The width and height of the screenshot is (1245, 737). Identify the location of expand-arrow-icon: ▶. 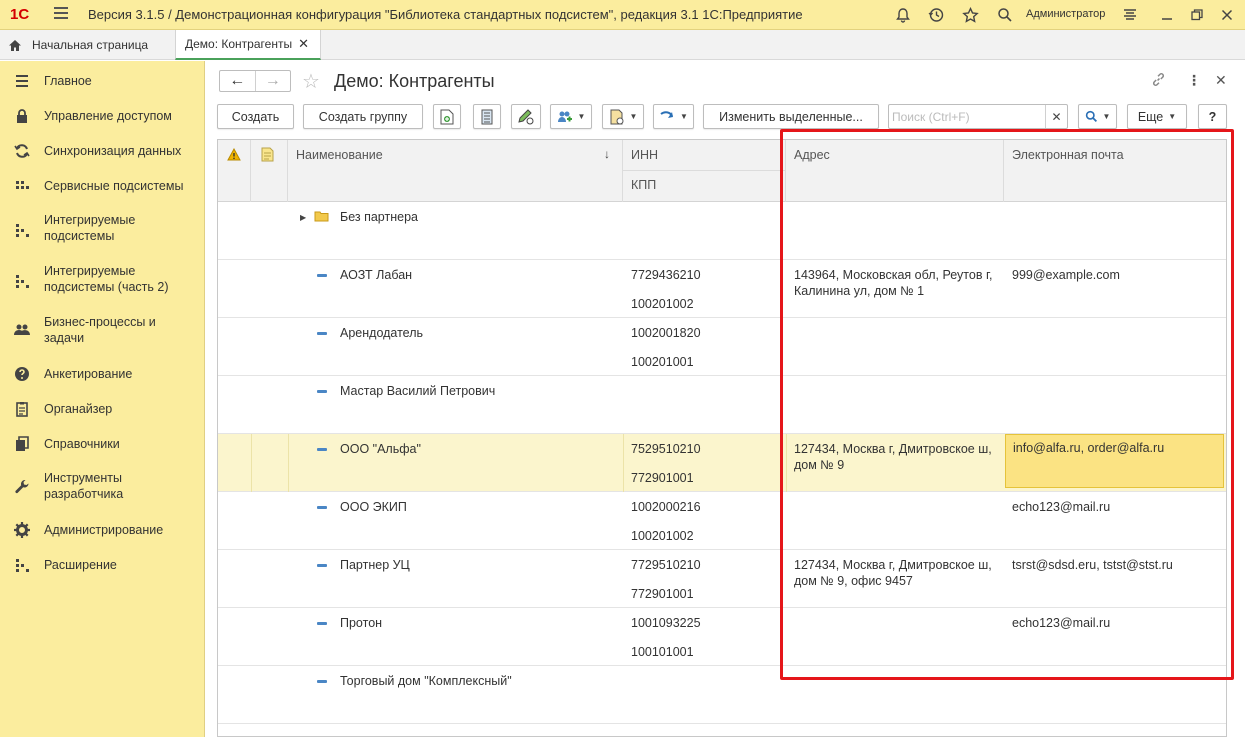
(303, 218).